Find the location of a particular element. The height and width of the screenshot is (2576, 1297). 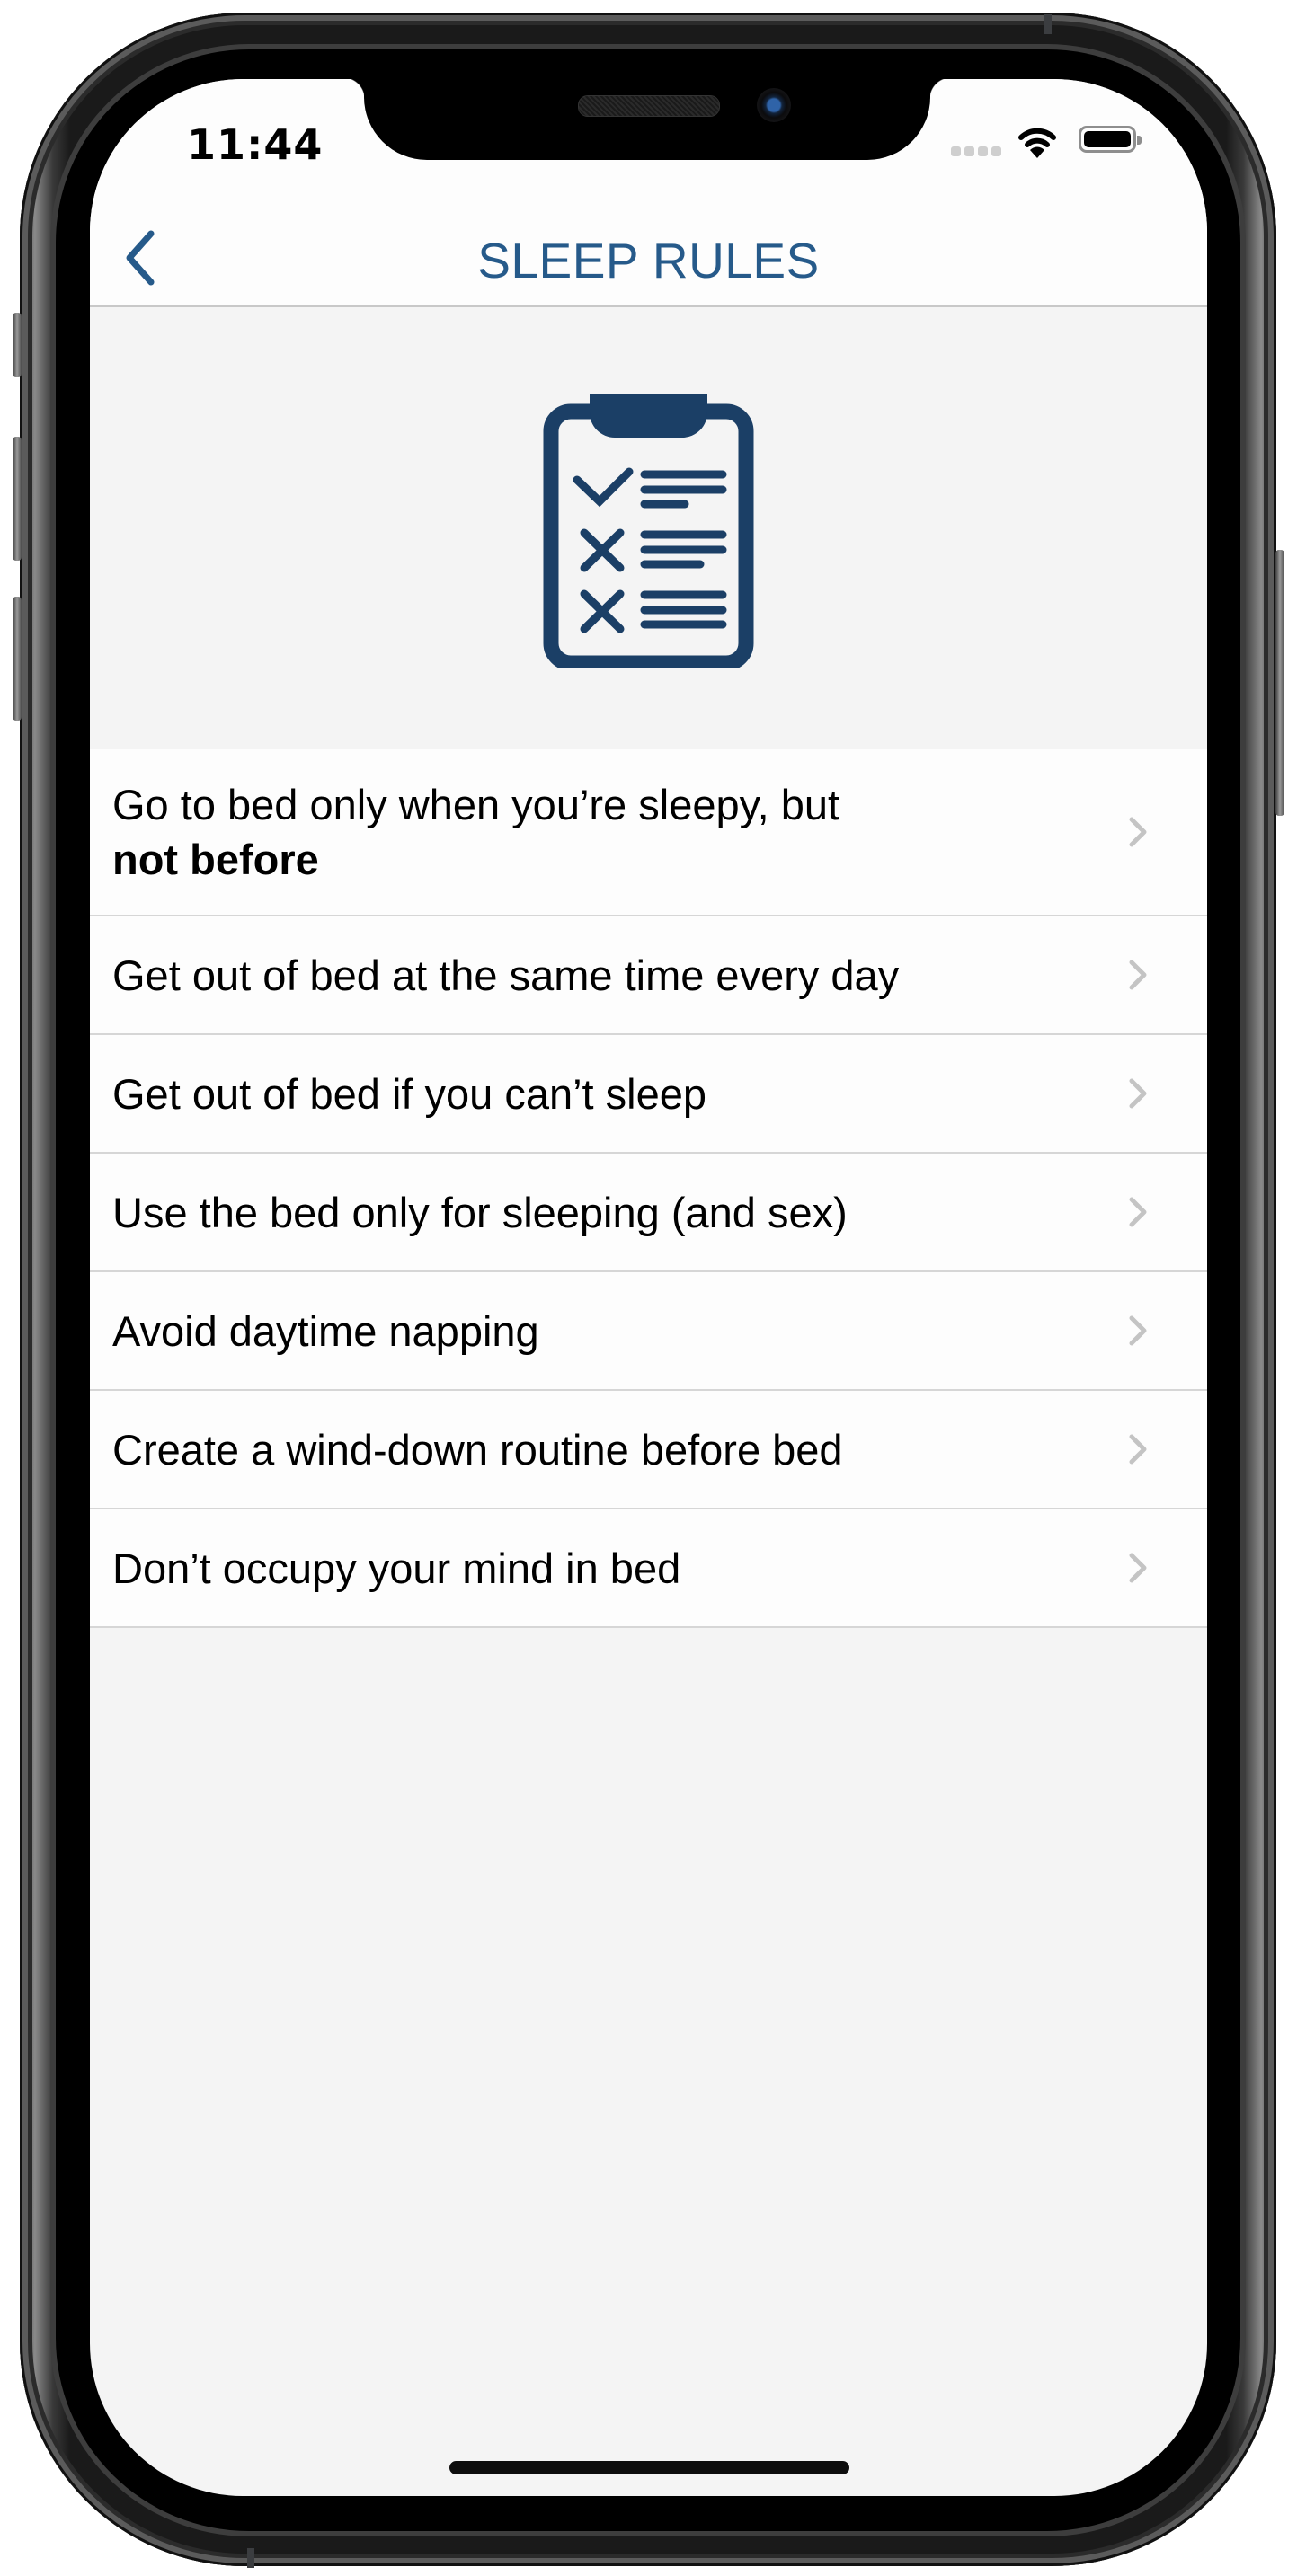

page-title: SLEEP RULES is located at coordinates (648, 260).